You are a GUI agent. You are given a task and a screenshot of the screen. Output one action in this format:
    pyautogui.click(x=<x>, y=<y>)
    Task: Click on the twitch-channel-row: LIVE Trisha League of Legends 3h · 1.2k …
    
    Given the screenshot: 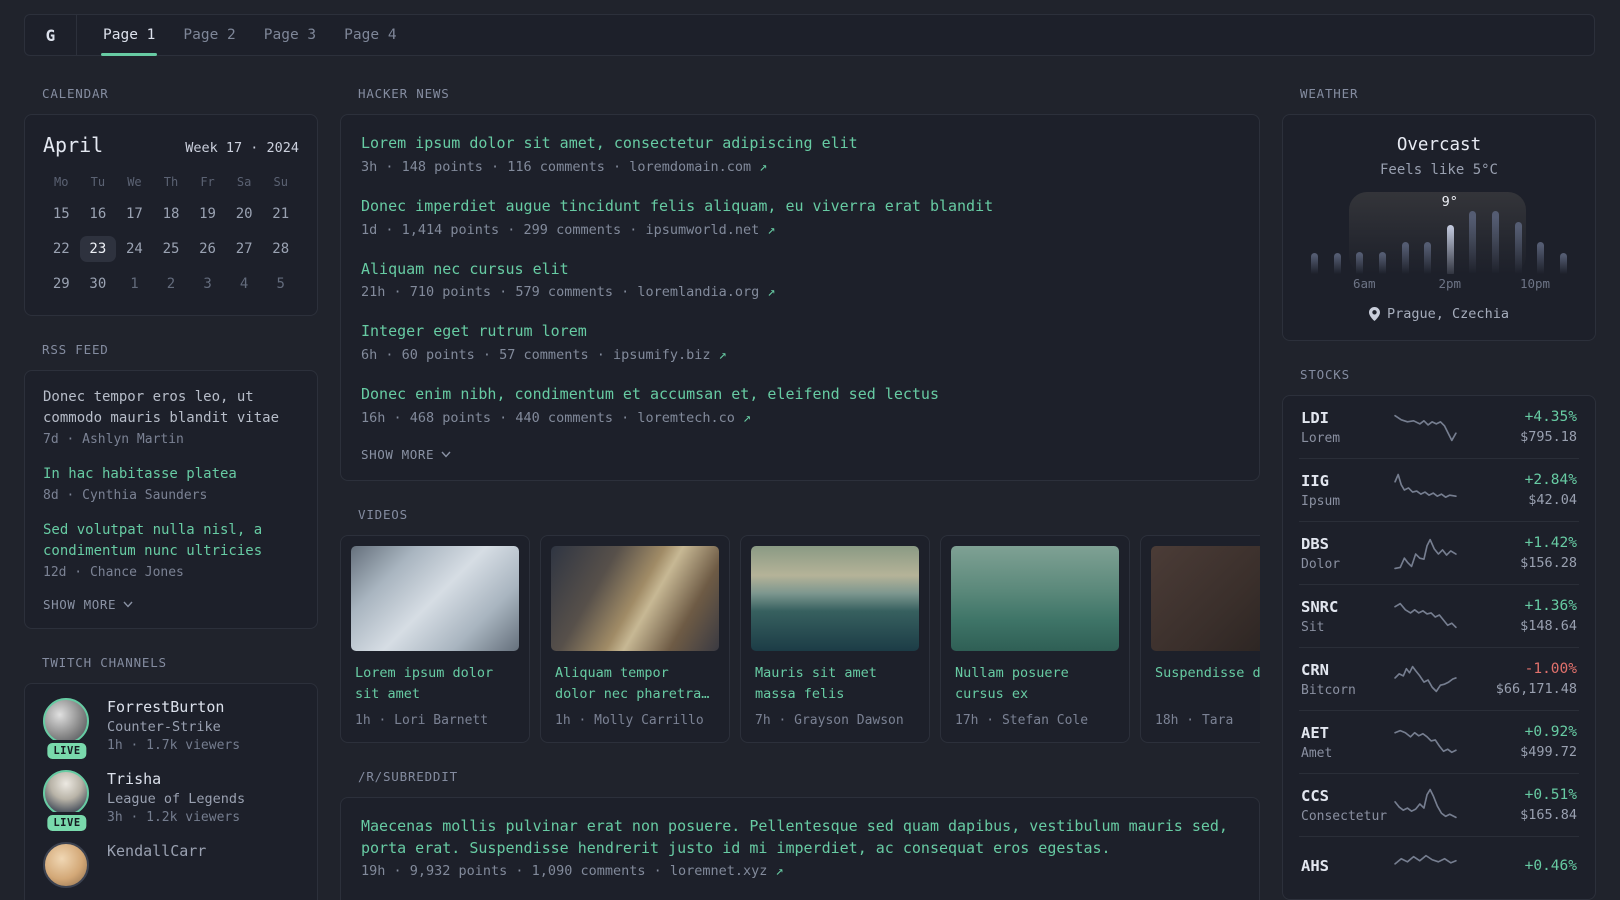 What is the action you would take?
    pyautogui.click(x=171, y=800)
    